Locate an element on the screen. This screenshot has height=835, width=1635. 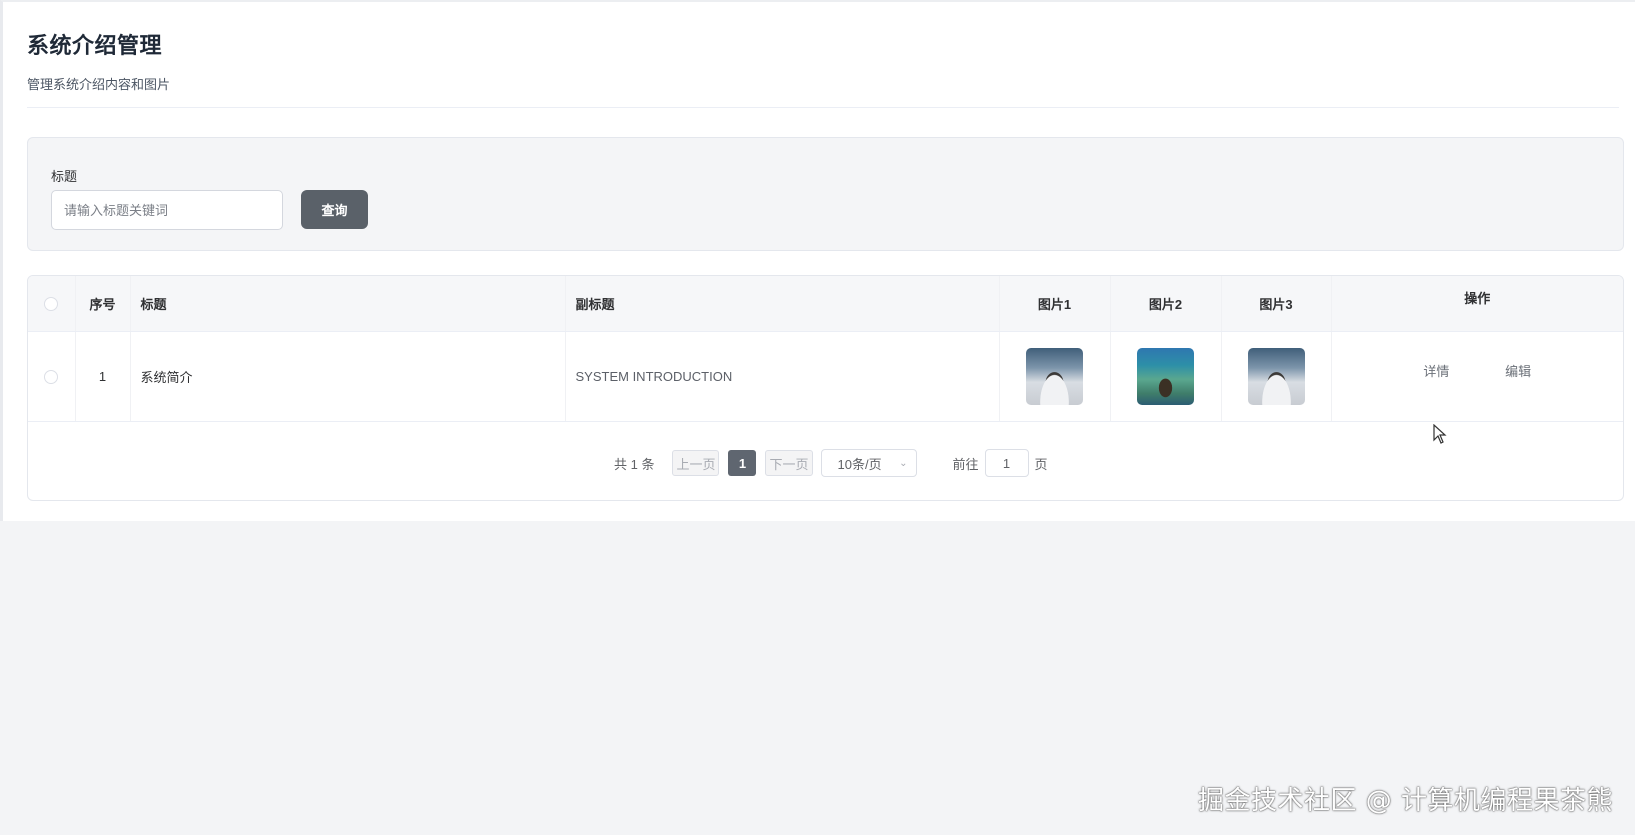
pagination: 共 1 条 上一页 1 下一页 10条/页 ⌄ 前往 页 is located at coordinates (831, 463).